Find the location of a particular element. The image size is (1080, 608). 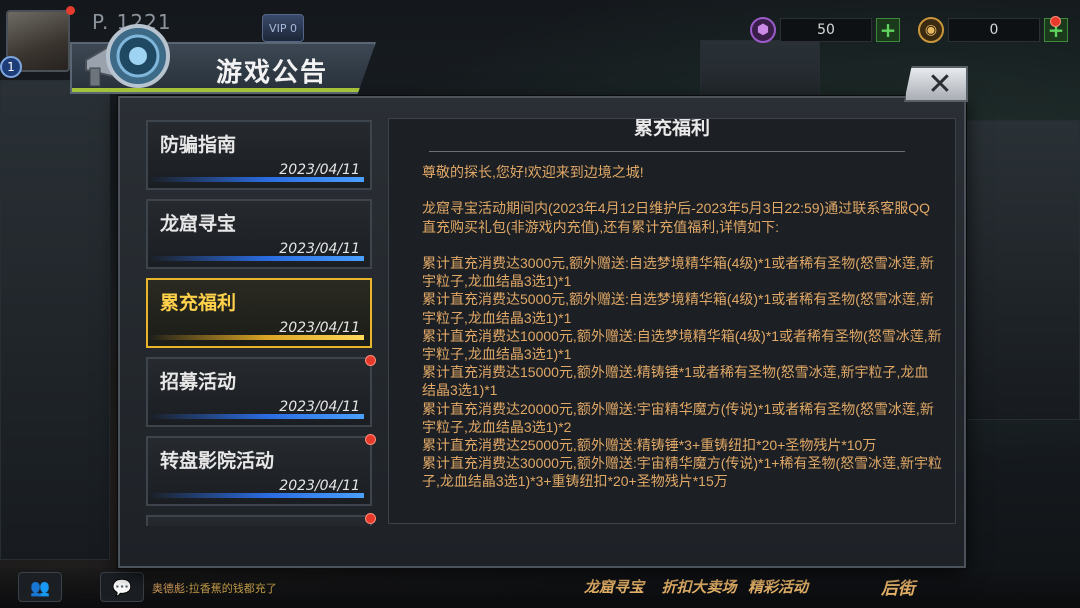

megaphone-icon is located at coordinates (127, 56).